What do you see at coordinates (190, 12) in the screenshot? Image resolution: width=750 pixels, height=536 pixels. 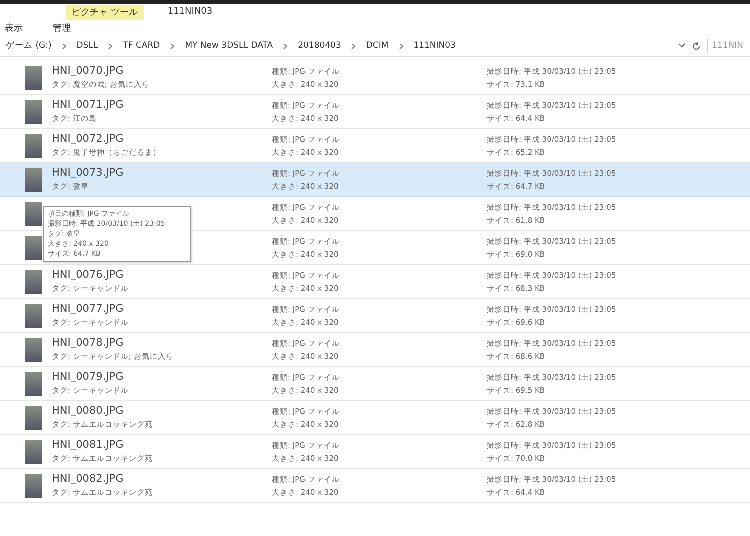 I see `window-title: 111NIN03` at bounding box center [190, 12].